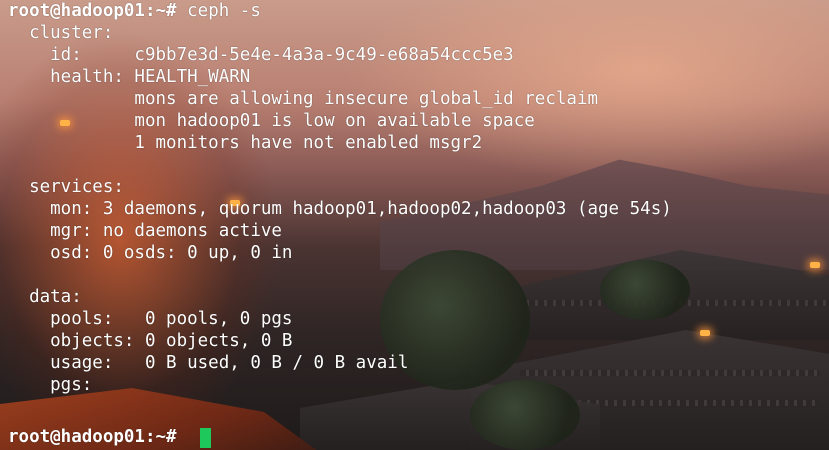 Image resolution: width=829 pixels, height=450 pixels. I want to click on output-line-health: health: HEALTH_WARN, so click(129, 77).